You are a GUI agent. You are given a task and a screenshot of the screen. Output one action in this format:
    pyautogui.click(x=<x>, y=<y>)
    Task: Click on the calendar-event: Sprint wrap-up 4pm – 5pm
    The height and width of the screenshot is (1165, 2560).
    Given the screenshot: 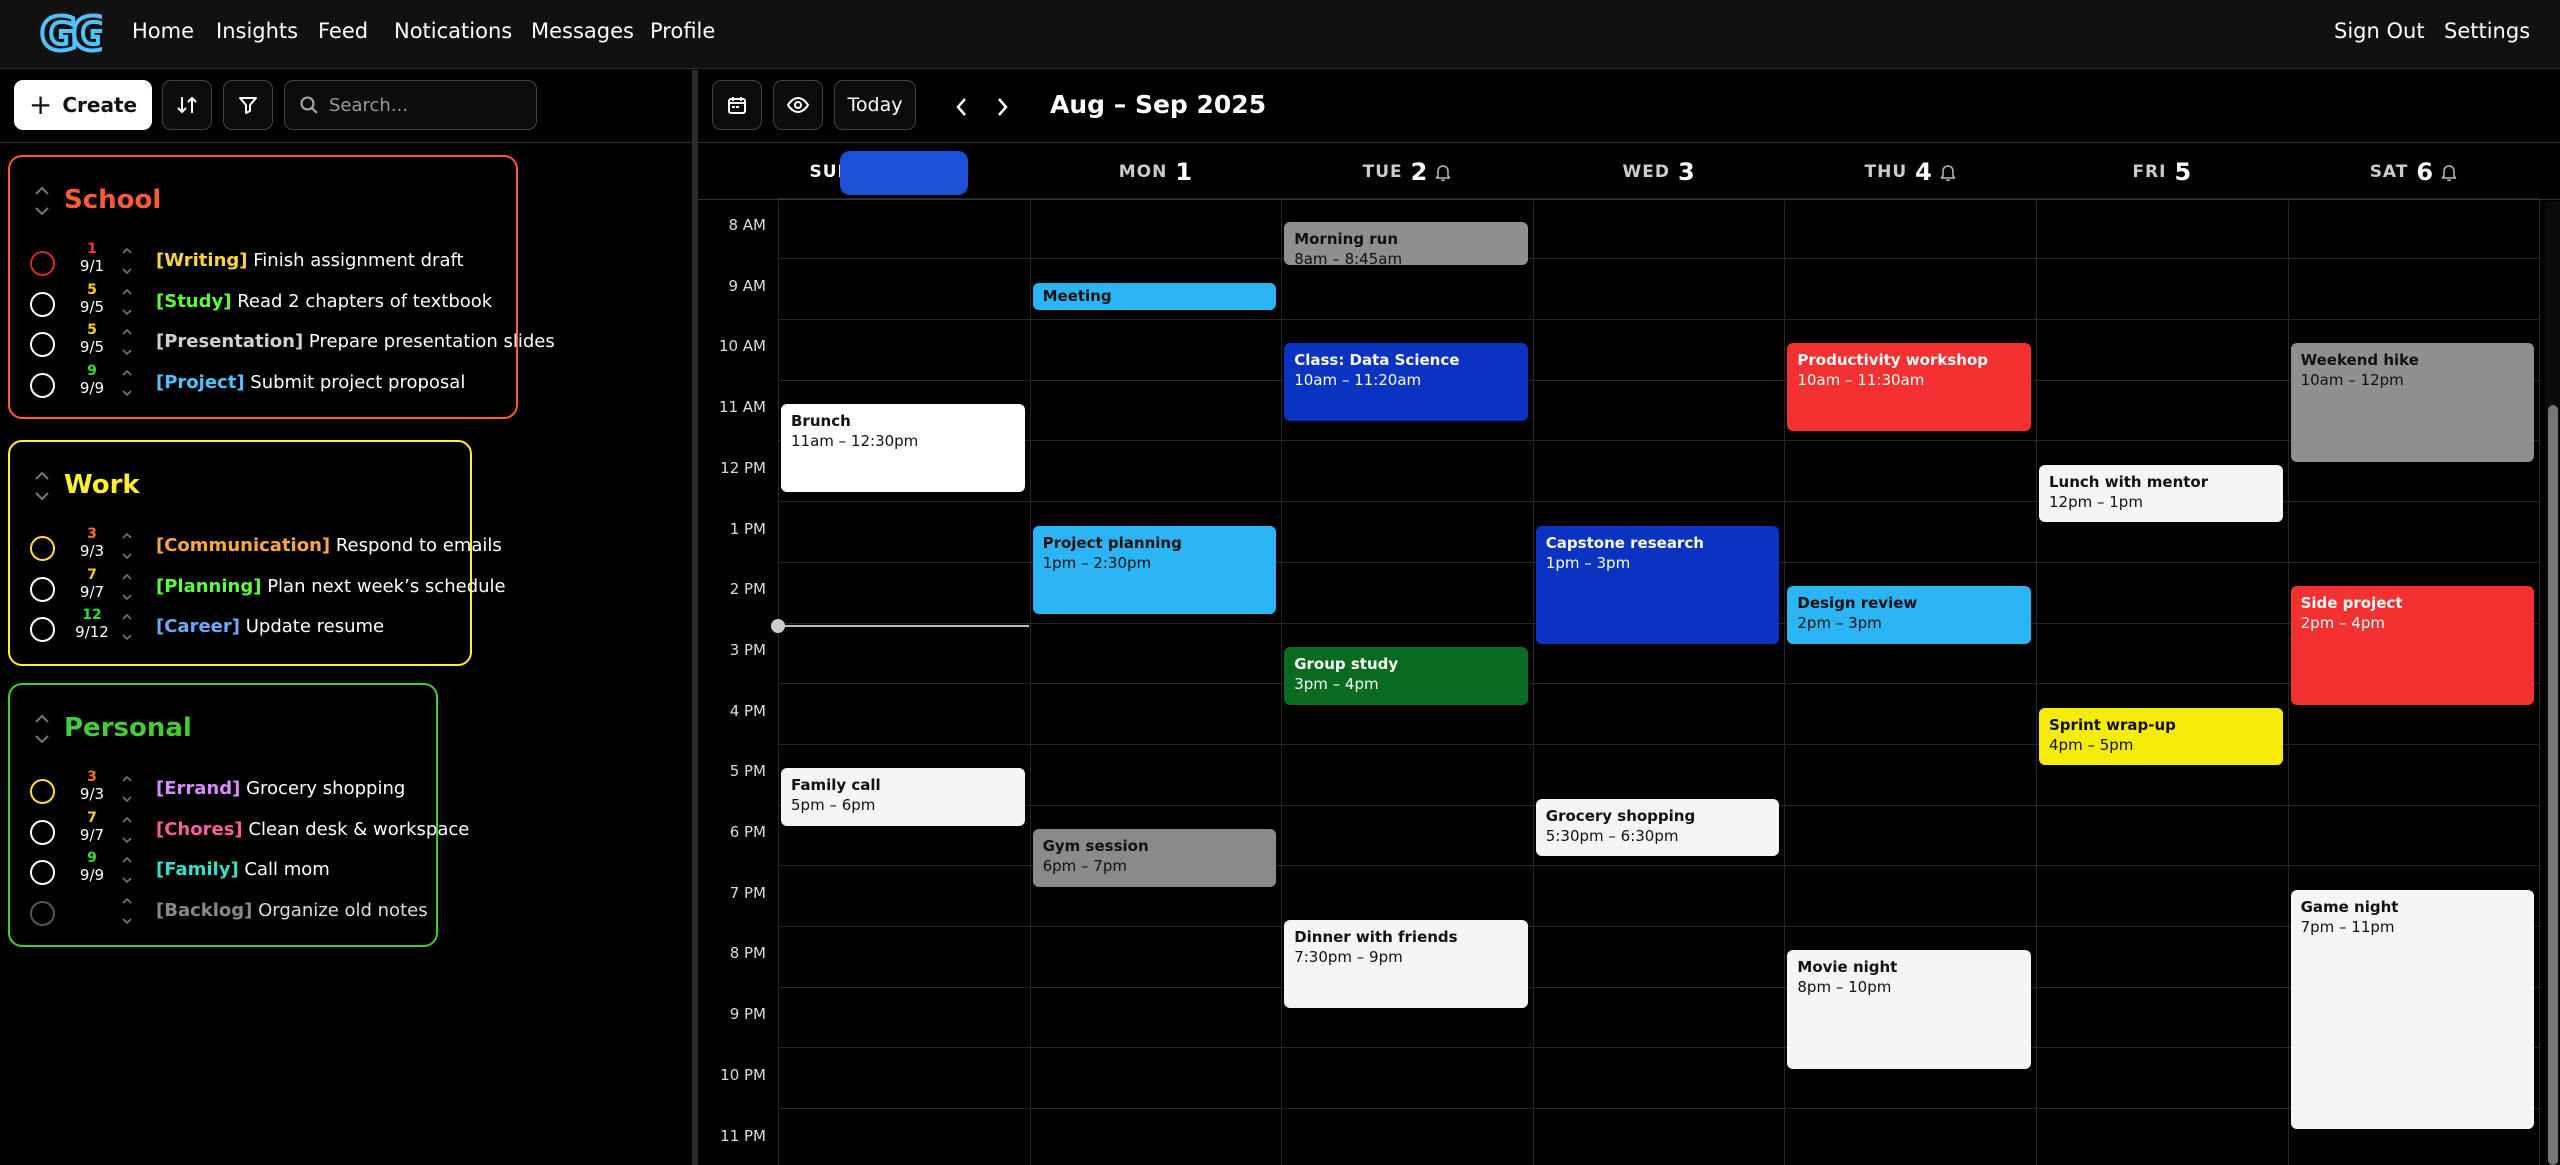 What is the action you would take?
    pyautogui.click(x=2161, y=736)
    